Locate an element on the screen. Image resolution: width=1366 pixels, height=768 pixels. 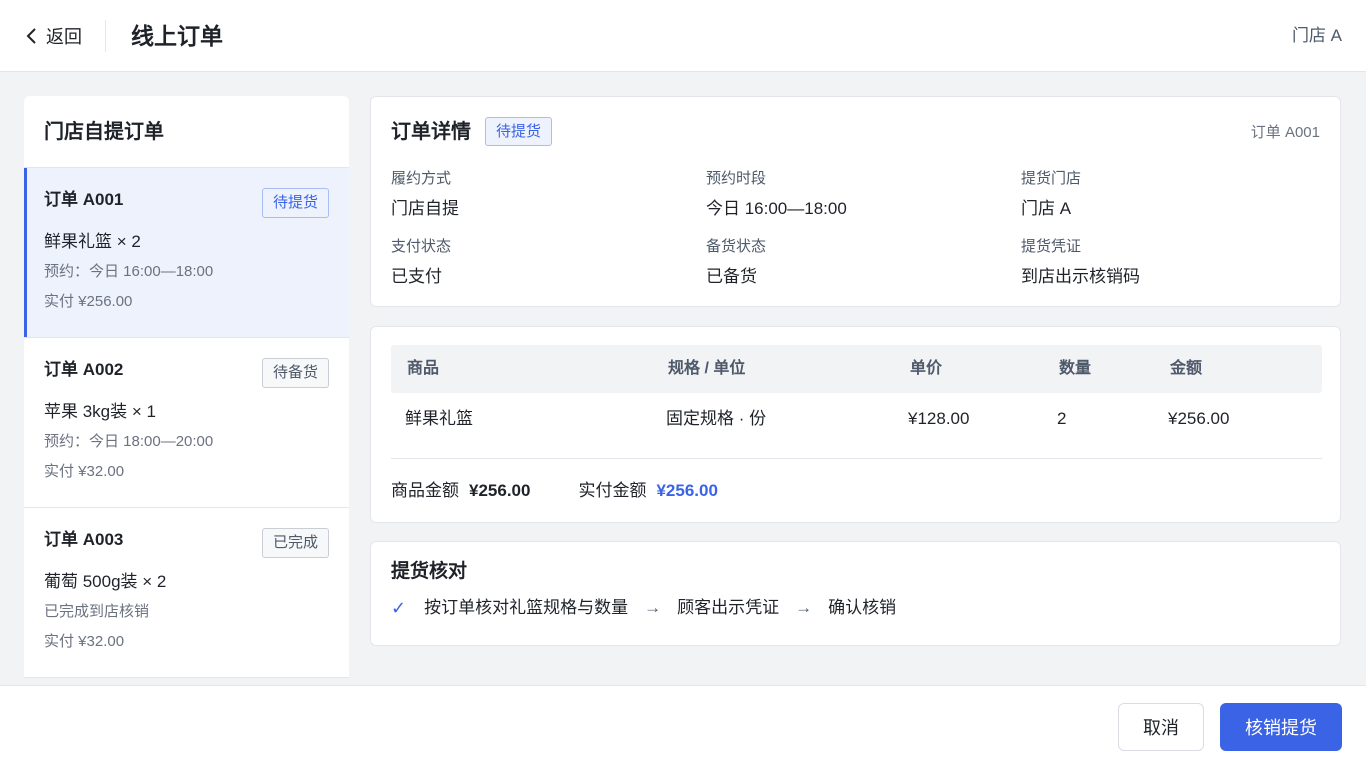
verify-title: 提货核对 is located at coordinates (429, 571).